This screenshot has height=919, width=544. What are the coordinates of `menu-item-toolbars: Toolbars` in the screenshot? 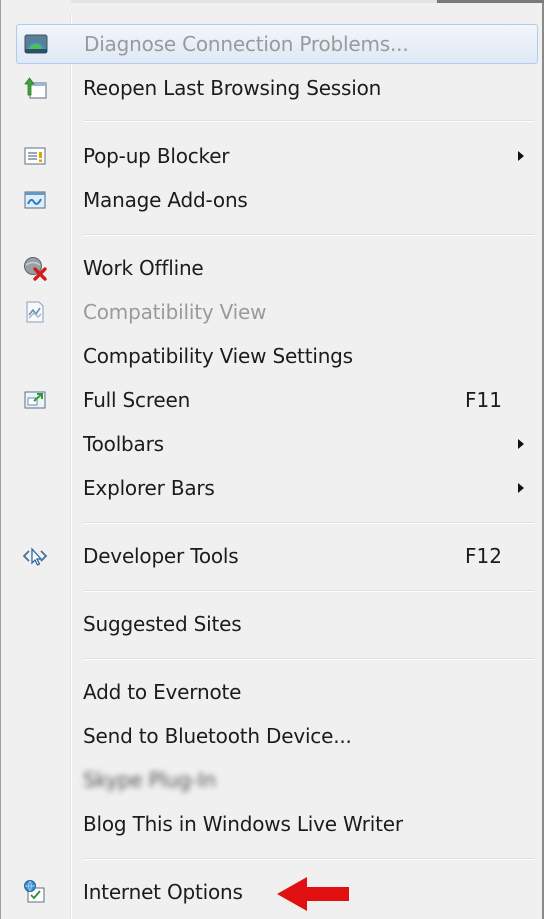 It's located at (277, 444).